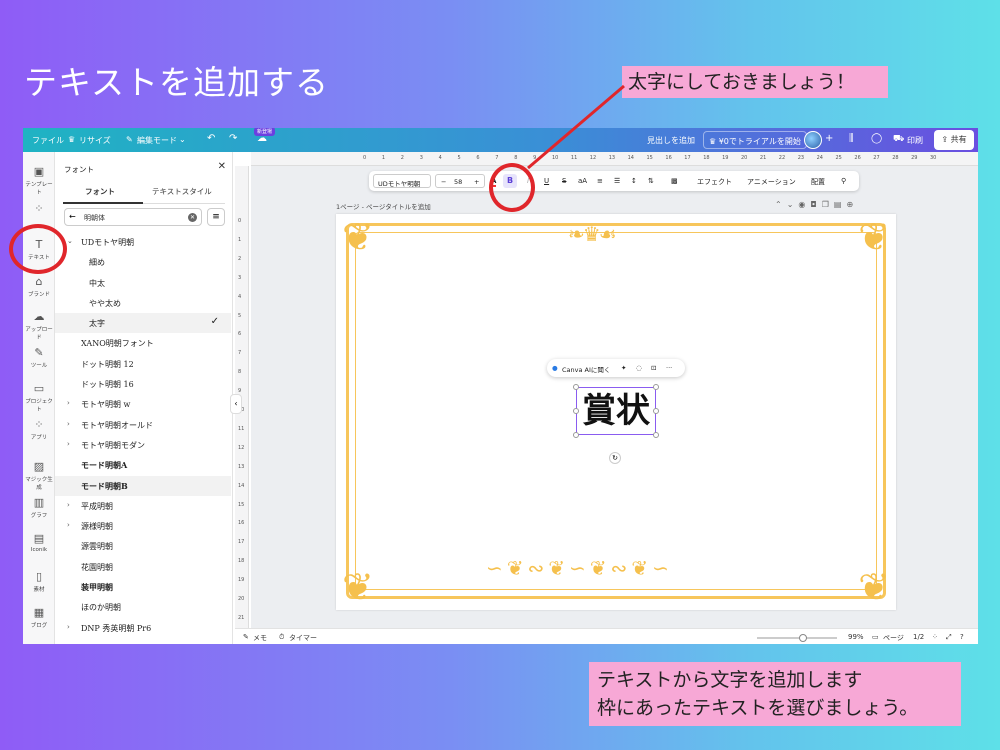 Image resolution: width=1000 pixels, height=750 pixels. What do you see at coordinates (576, 127) in the screenshot?
I see `annotation-arrow` at bounding box center [576, 127].